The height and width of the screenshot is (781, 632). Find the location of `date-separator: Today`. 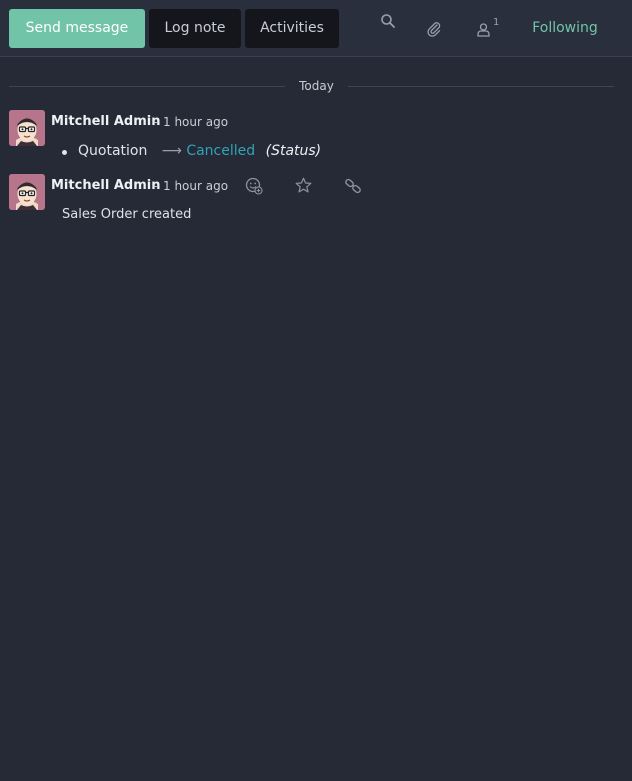

date-separator: Today is located at coordinates (311, 86).